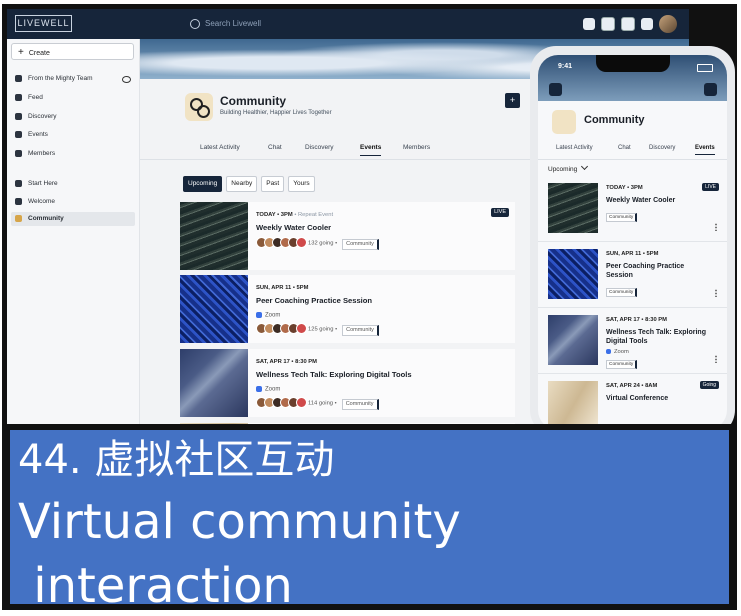 This screenshot has height=616, width=741. I want to click on filter-past: Past, so click(273, 184).